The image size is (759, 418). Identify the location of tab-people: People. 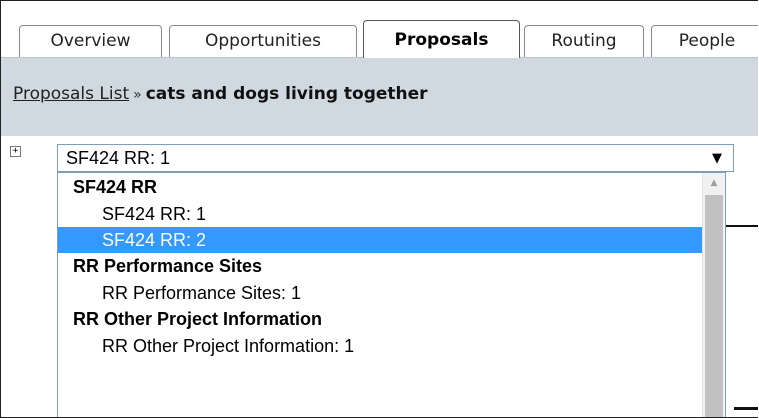
(704, 41).